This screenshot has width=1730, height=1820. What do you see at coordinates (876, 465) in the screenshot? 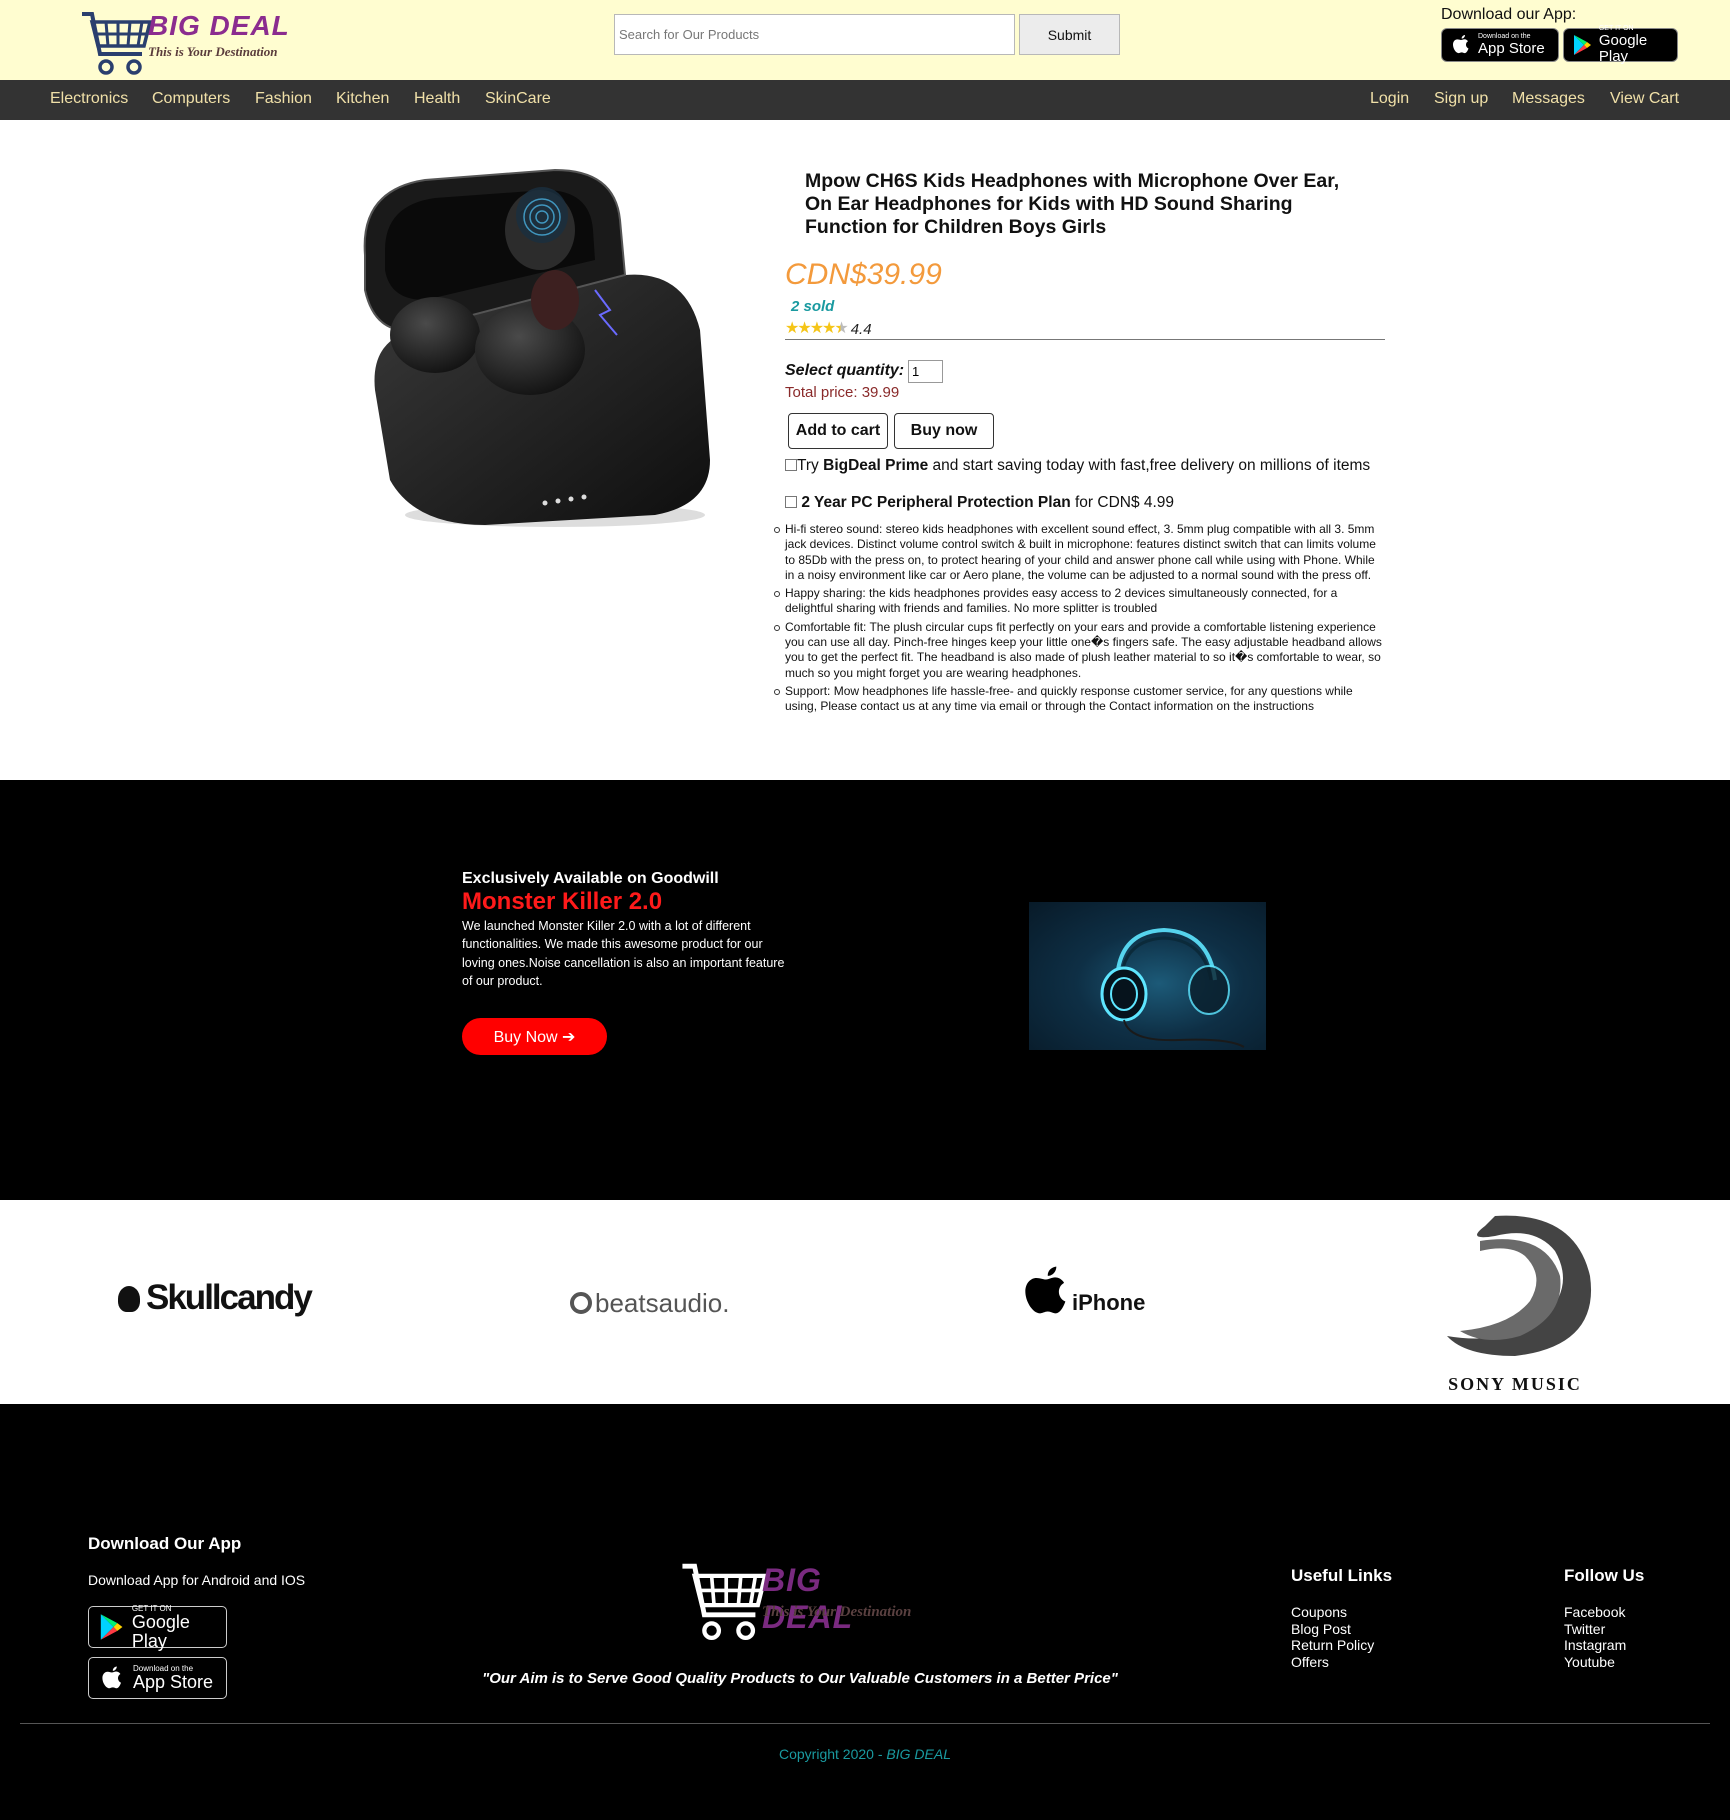
I see `prime-brand: BigDeal Prime` at bounding box center [876, 465].